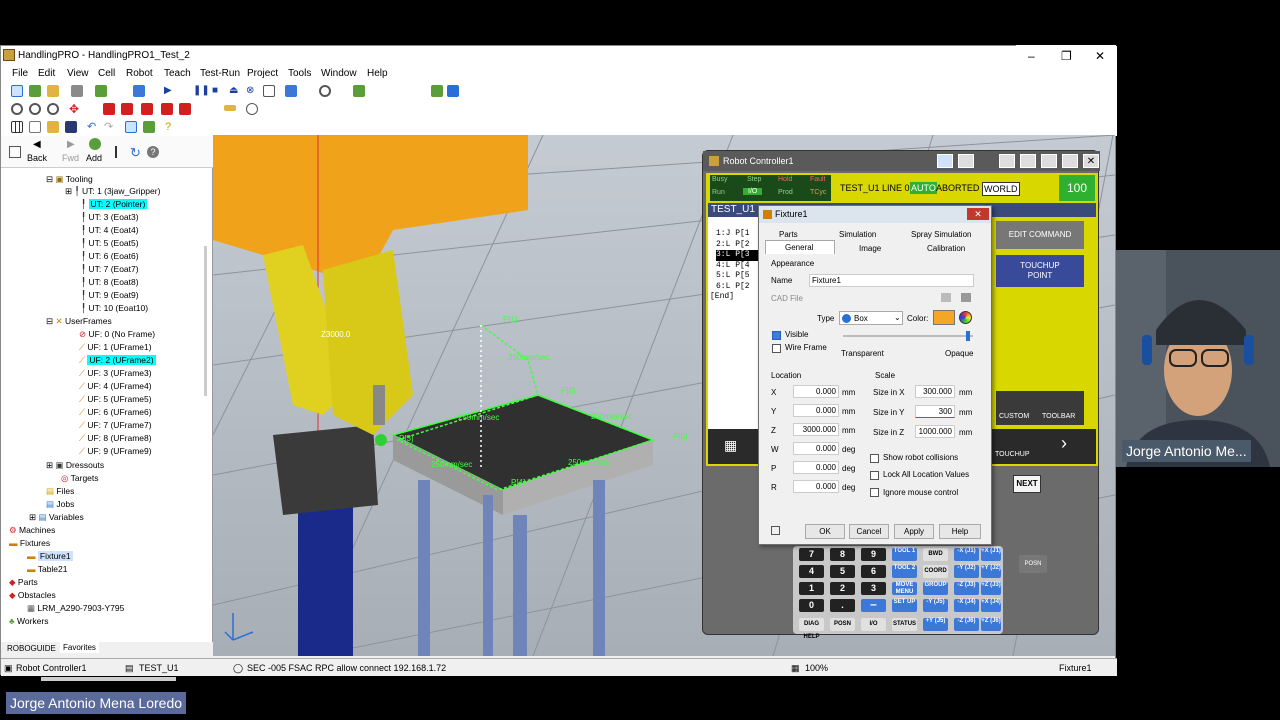 This screenshot has height=720, width=1280. What do you see at coordinates (1049, 161) in the screenshot?
I see `rc-resize-icon` at bounding box center [1049, 161].